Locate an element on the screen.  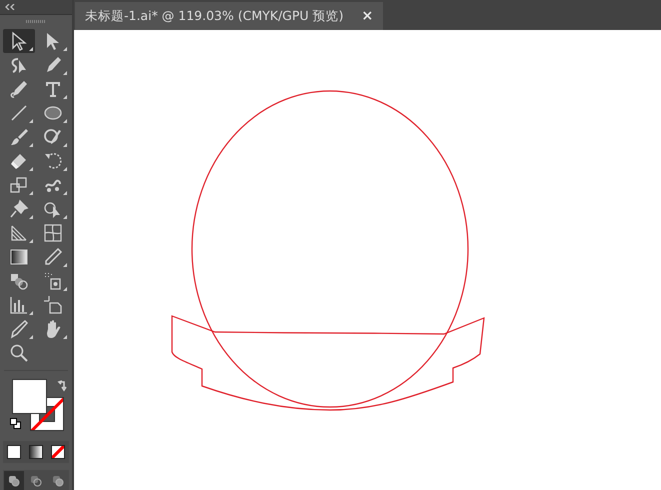
scale-icon is located at coordinates (19, 185).